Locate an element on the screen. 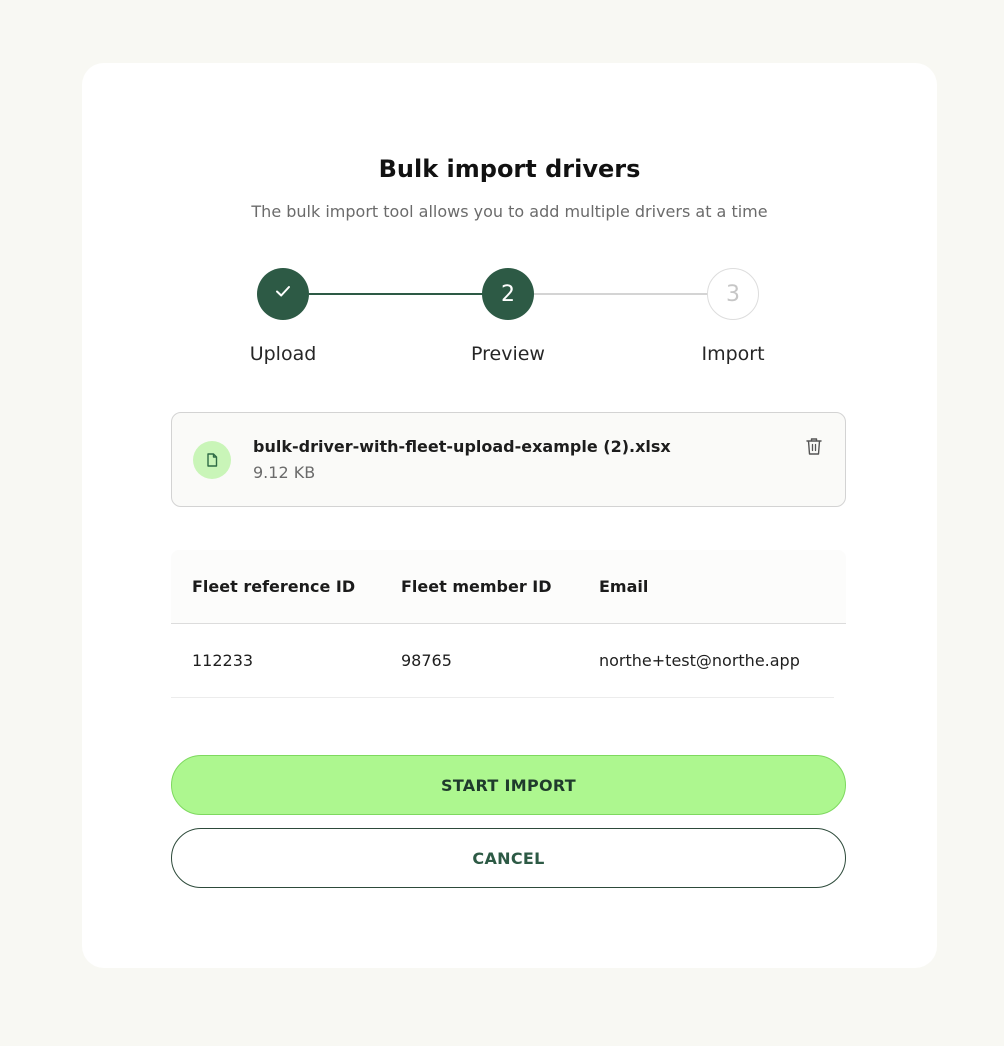  start-import-button: START IMPORT is located at coordinates (508, 785).